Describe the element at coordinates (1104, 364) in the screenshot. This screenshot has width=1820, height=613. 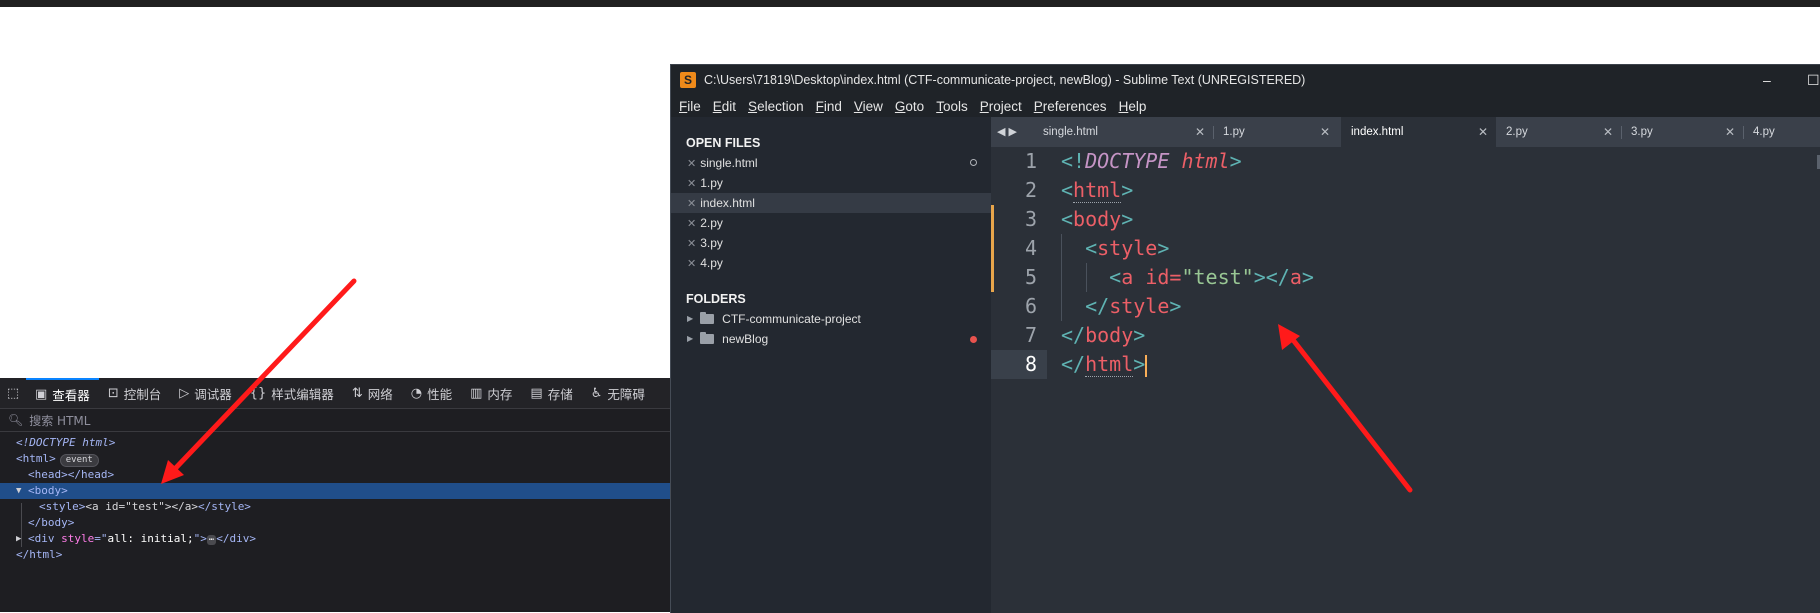
I see `code-line-8: </html>` at that location.